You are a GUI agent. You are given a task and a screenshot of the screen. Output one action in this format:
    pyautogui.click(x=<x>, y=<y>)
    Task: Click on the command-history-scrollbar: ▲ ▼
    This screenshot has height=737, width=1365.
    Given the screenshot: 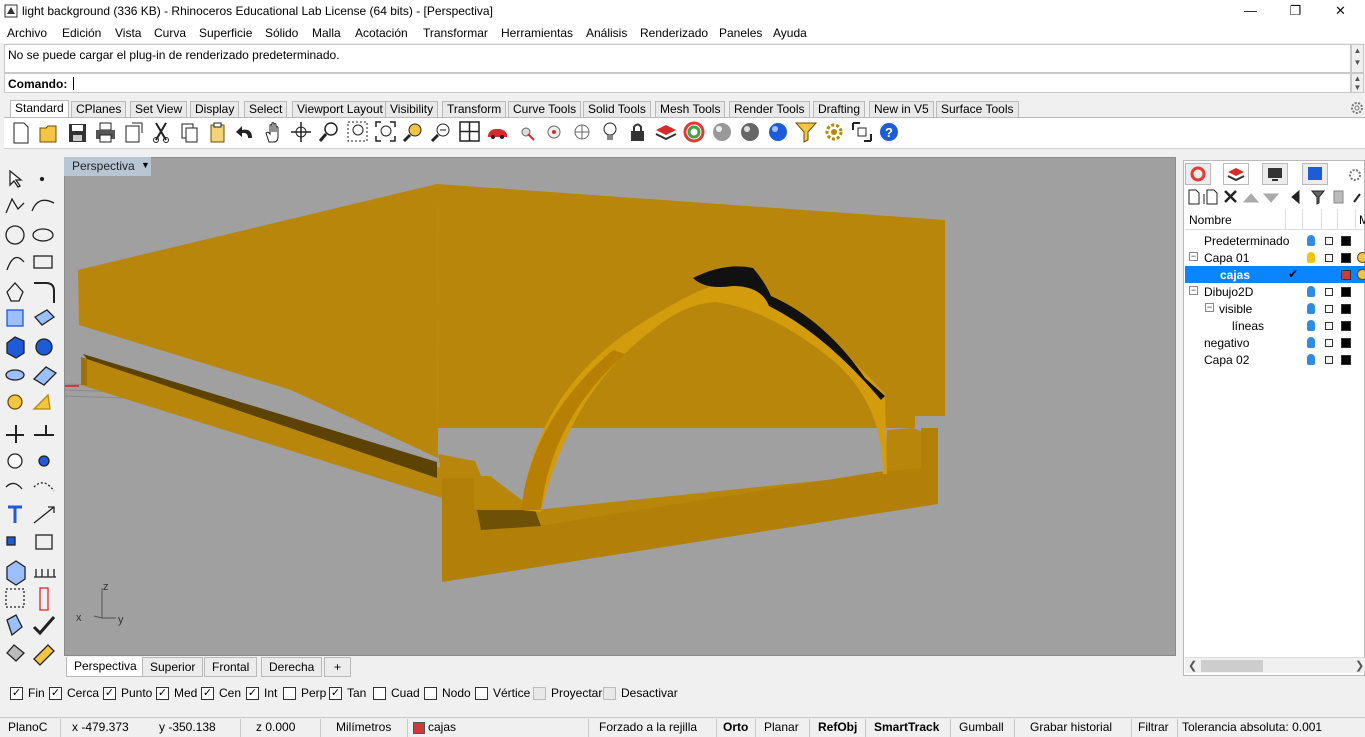 What is the action you would take?
    pyautogui.click(x=1357, y=58)
    